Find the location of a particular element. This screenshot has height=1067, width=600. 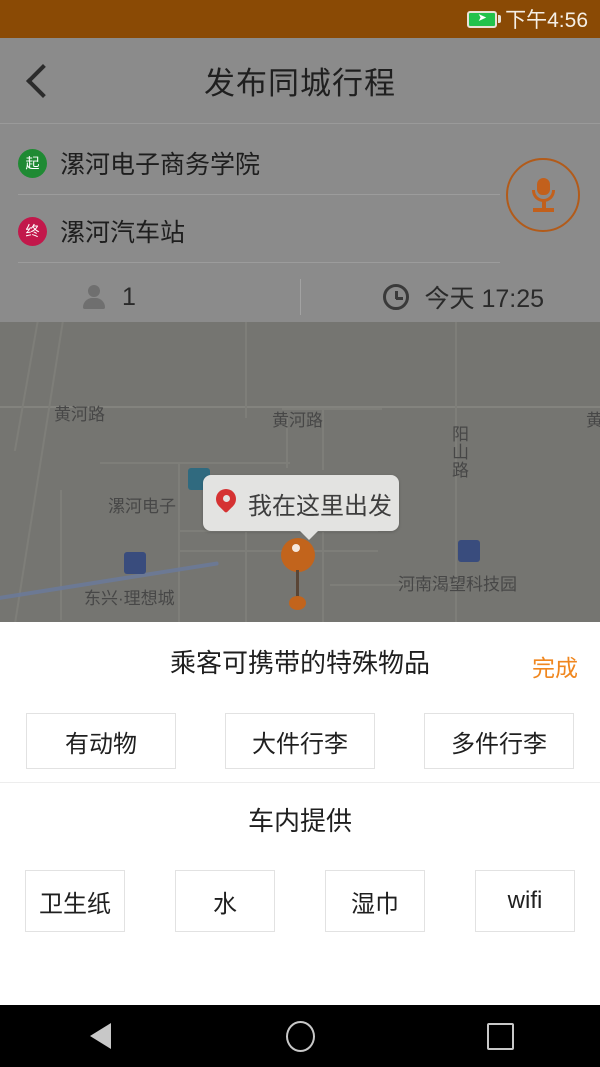

nav-back-icon is located at coordinates (100, 1036).